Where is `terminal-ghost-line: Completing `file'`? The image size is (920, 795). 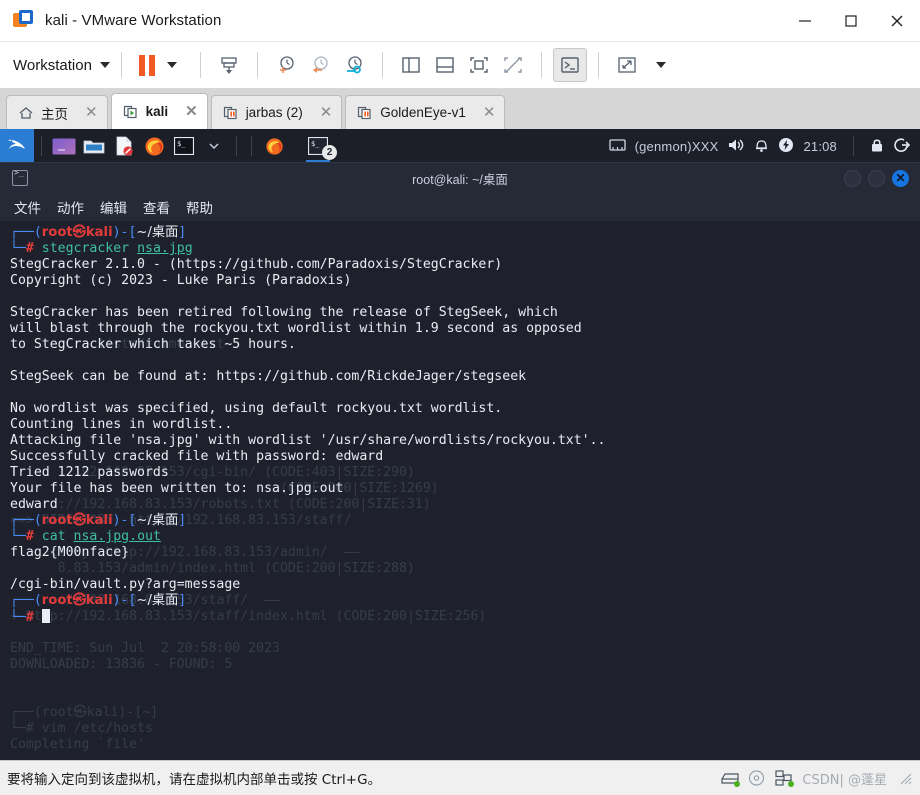 terminal-ghost-line: Completing `file' is located at coordinates (77, 744).